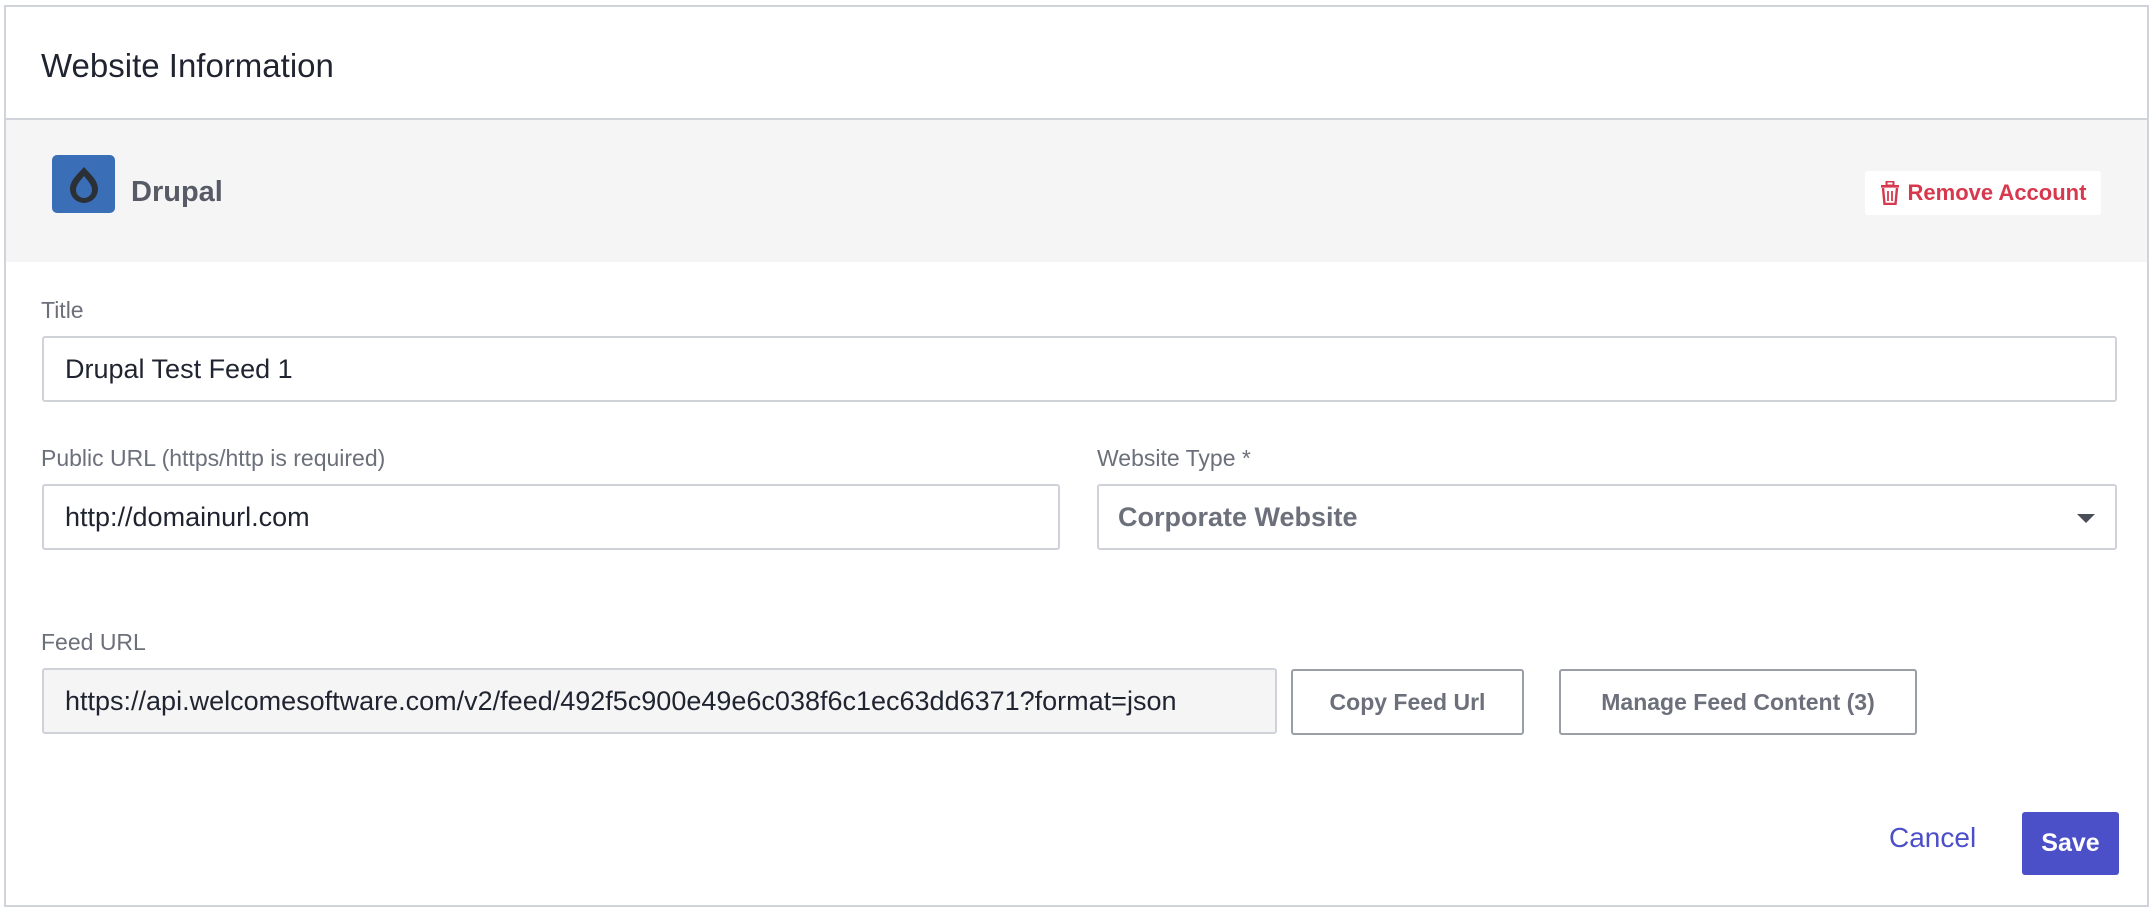 This screenshot has height=911, width=2153. Describe the element at coordinates (1076, 63) in the screenshot. I see `panel-header: Website Information` at that location.